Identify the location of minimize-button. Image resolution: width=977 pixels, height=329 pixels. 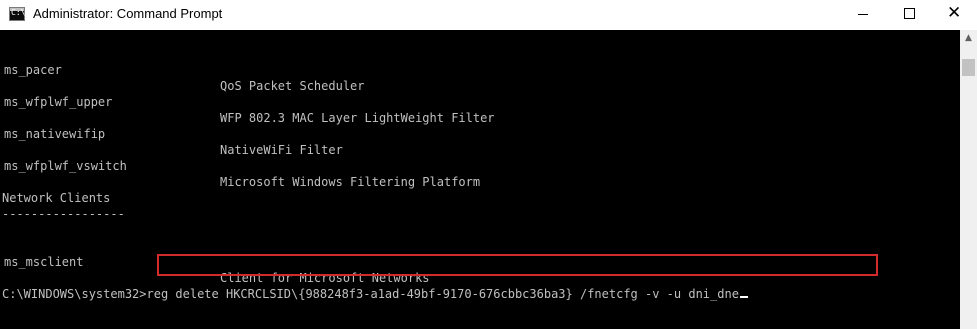
(863, 15).